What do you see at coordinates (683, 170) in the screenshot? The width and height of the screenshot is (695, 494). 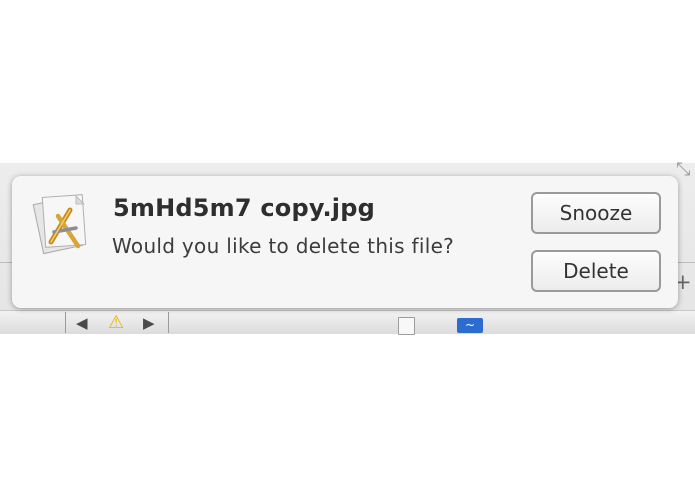 I see `resize-icon: ⤡` at bounding box center [683, 170].